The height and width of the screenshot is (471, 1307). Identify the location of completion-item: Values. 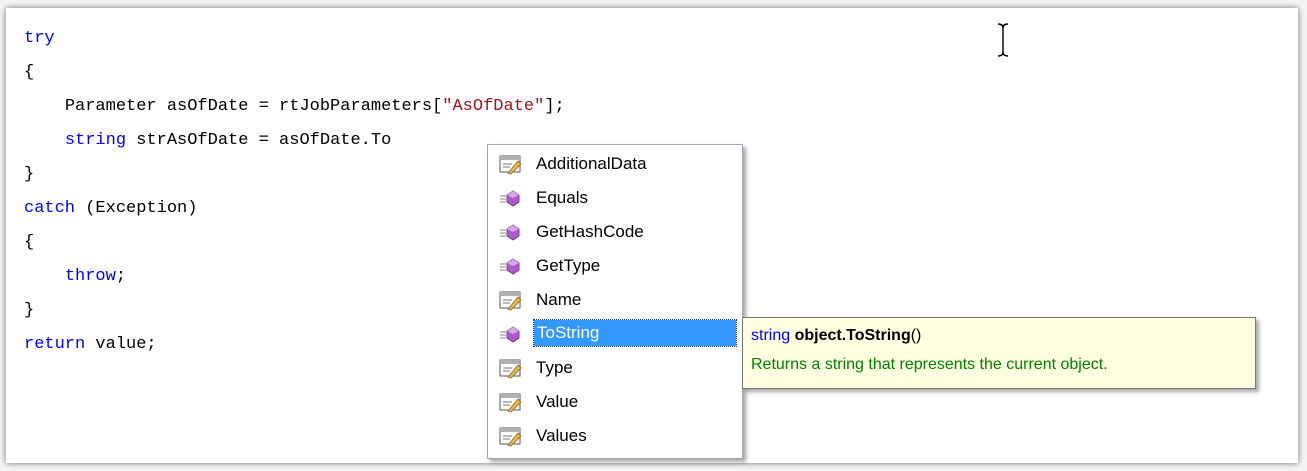
(614, 436).